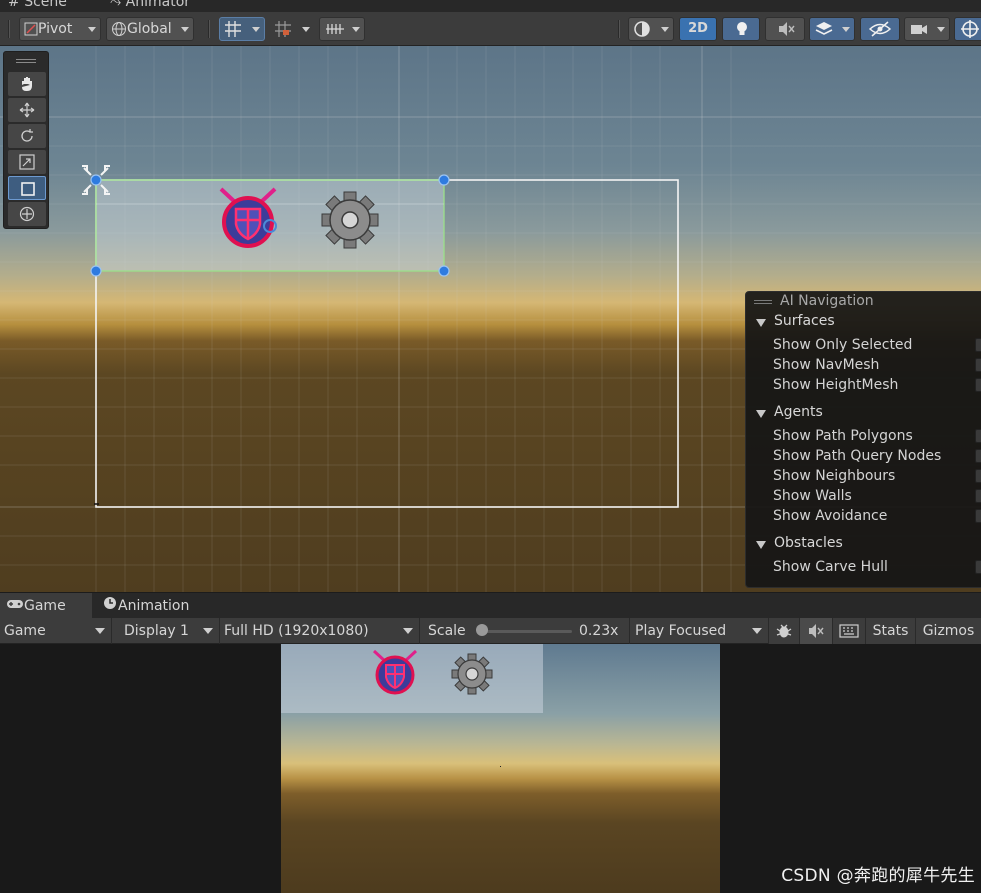 The width and height of the screenshot is (981, 893). What do you see at coordinates (804, 321) in the screenshot?
I see `section-surfaces: Surfaces` at bounding box center [804, 321].